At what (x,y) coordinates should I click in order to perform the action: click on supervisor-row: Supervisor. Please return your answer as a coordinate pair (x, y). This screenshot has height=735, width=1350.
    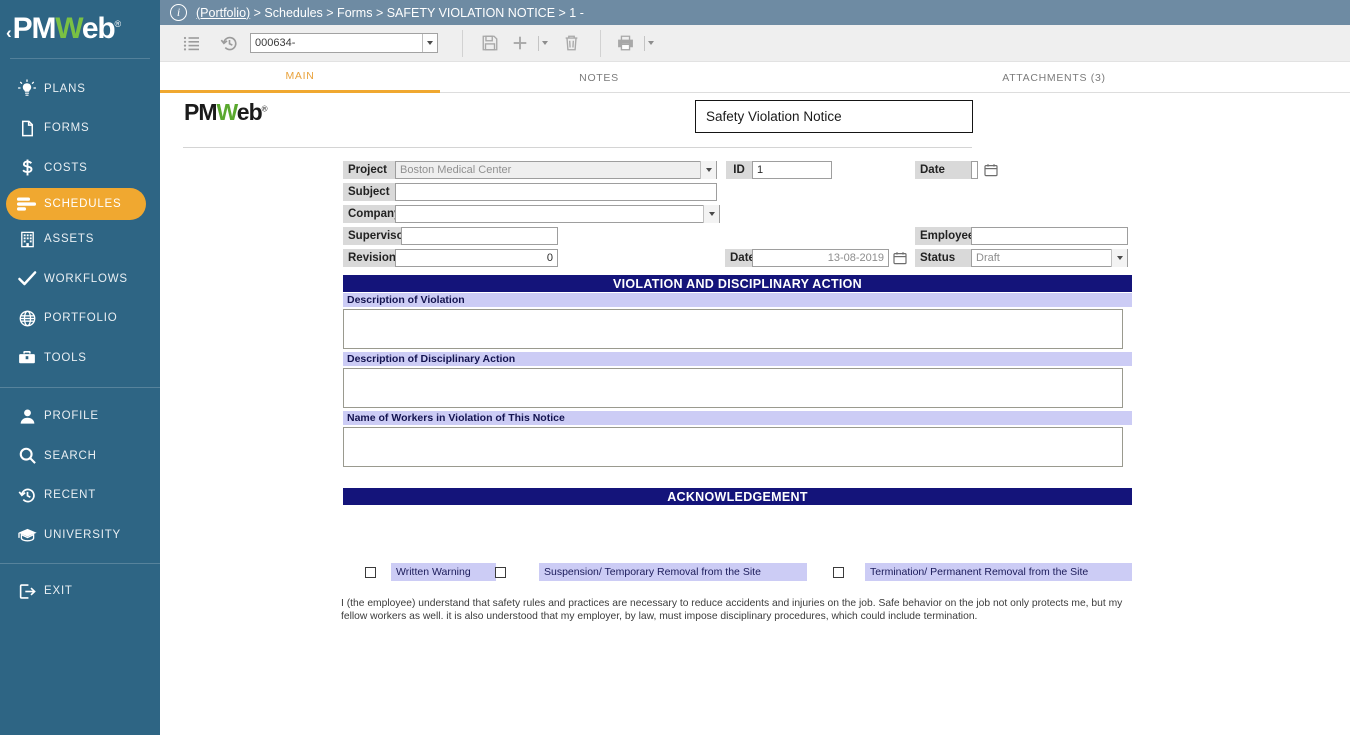
    Looking at the image, I should click on (450, 236).